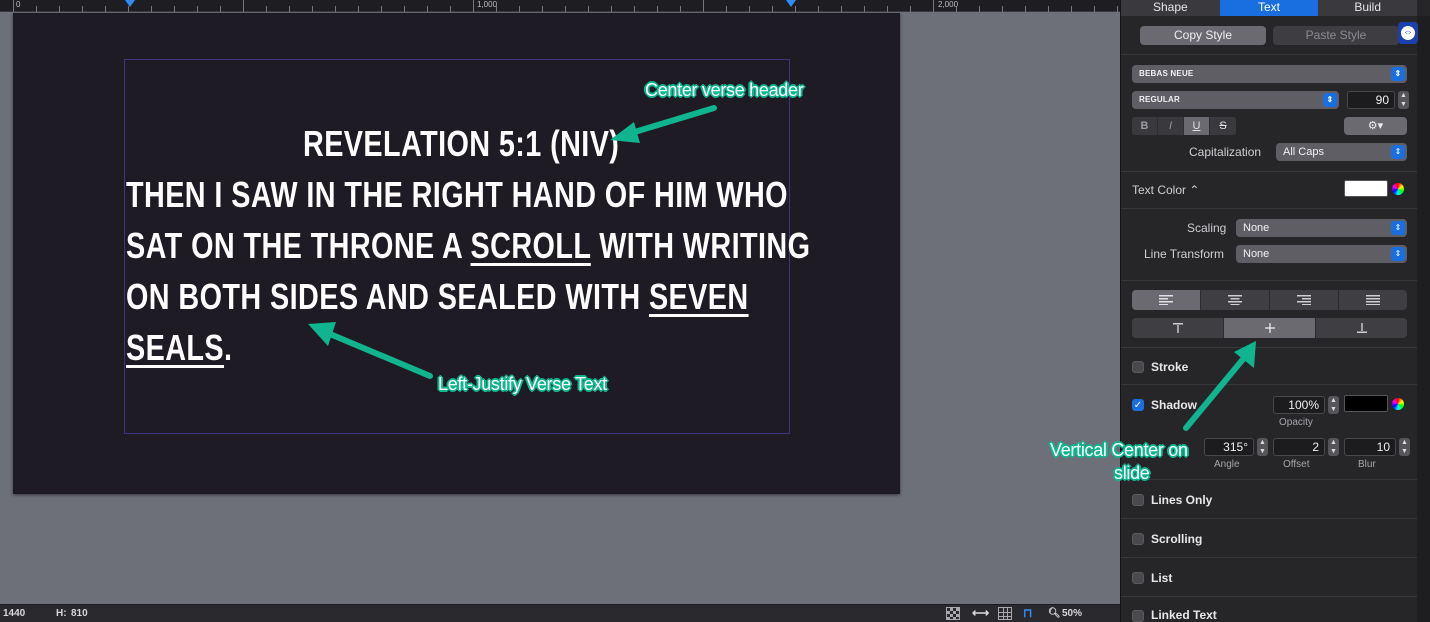  I want to click on annotation-vertical-center-2: slide, so click(1132, 473).